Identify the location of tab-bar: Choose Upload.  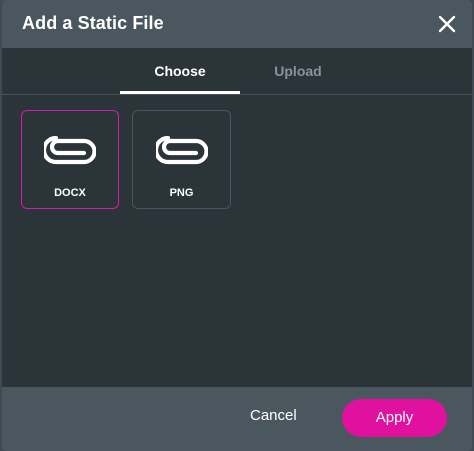
(237, 71).